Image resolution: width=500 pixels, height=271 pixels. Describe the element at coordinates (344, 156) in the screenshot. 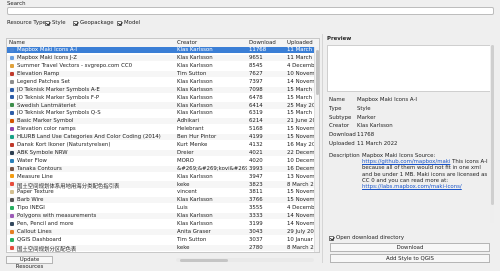

I see `description-label: Description` at that location.